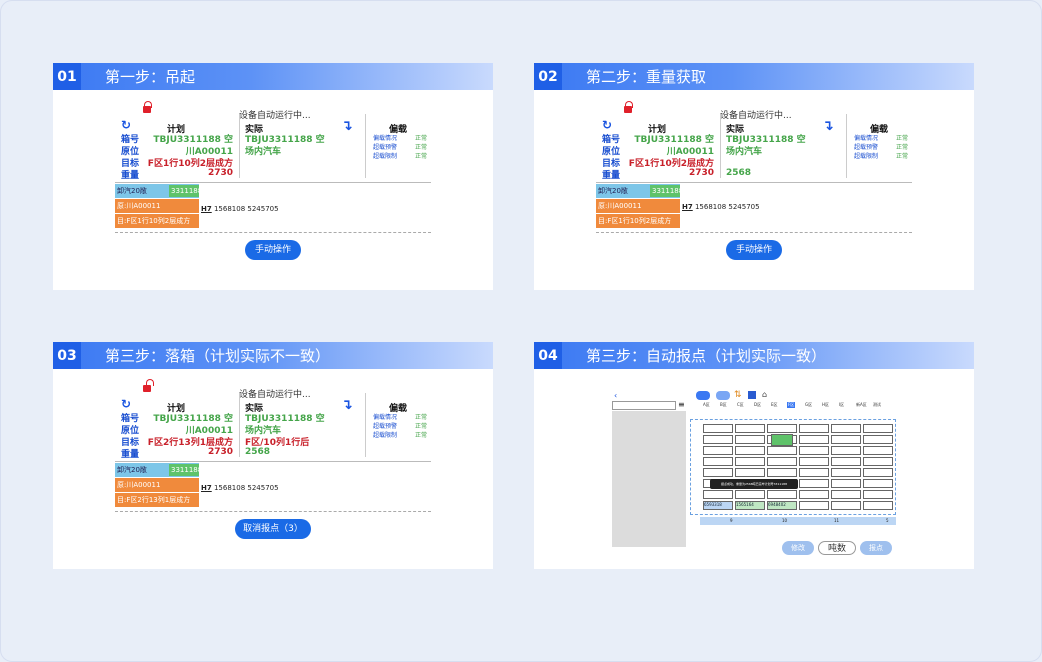 The height and width of the screenshot is (662, 1042). I want to click on row-val-b: 5245705, so click(744, 207).